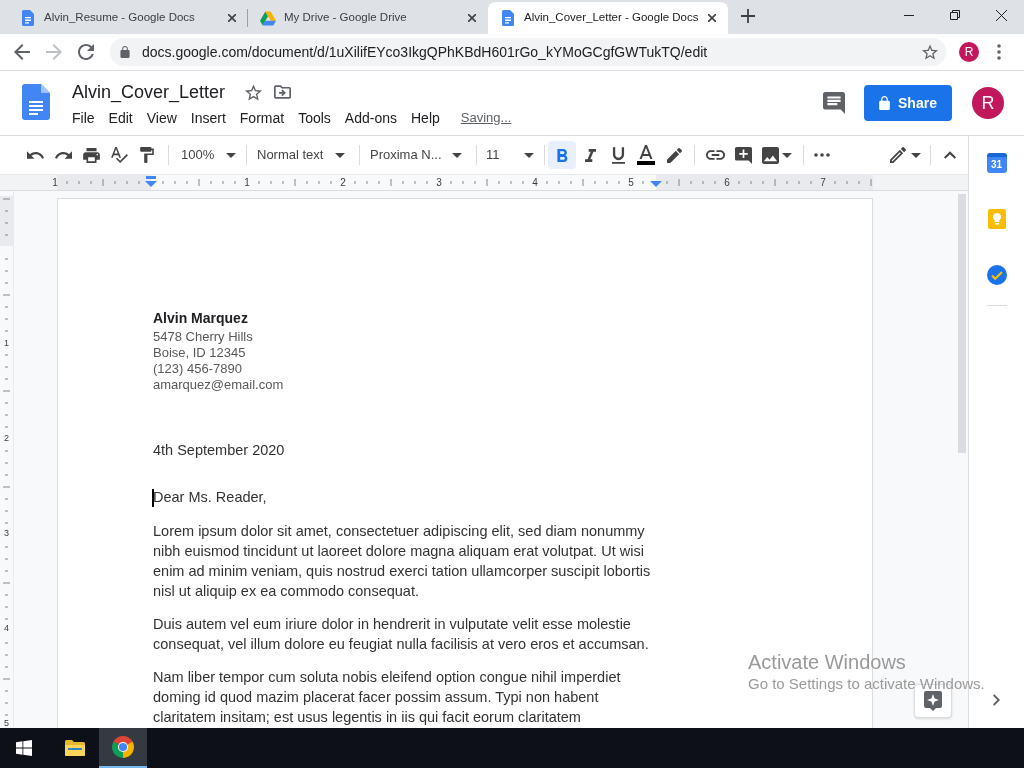 This screenshot has height=768, width=1024. What do you see at coordinates (387, 697) in the screenshot?
I see `body-paragraph: Nam liber tempor cum soluta nobis eleifend option congue nihil imperdiet doming id quod mazim placerat facer possim assum. Typi non habent claritatem insitam; est usus legentis in iis qui facit eorum claritatem` at bounding box center [387, 697].